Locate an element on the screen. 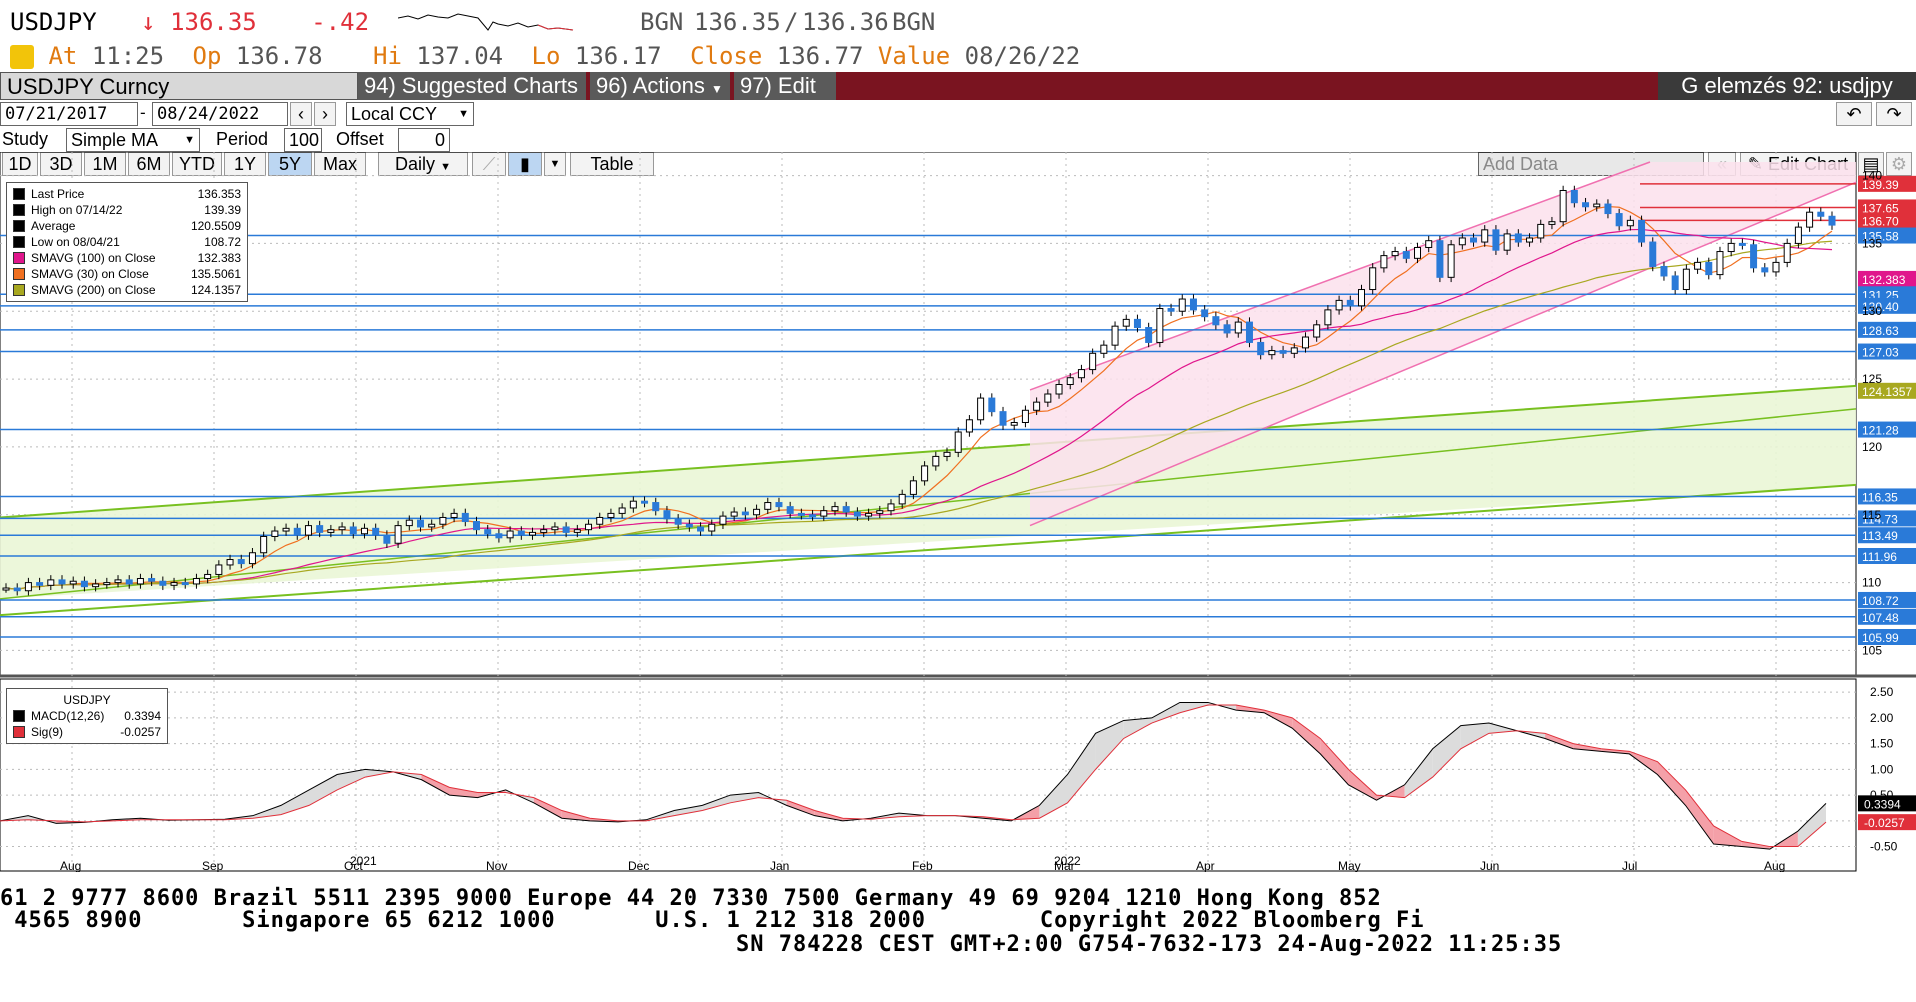 The image size is (1916, 1002). legend-value: 0.3394 is located at coordinates (142, 716).